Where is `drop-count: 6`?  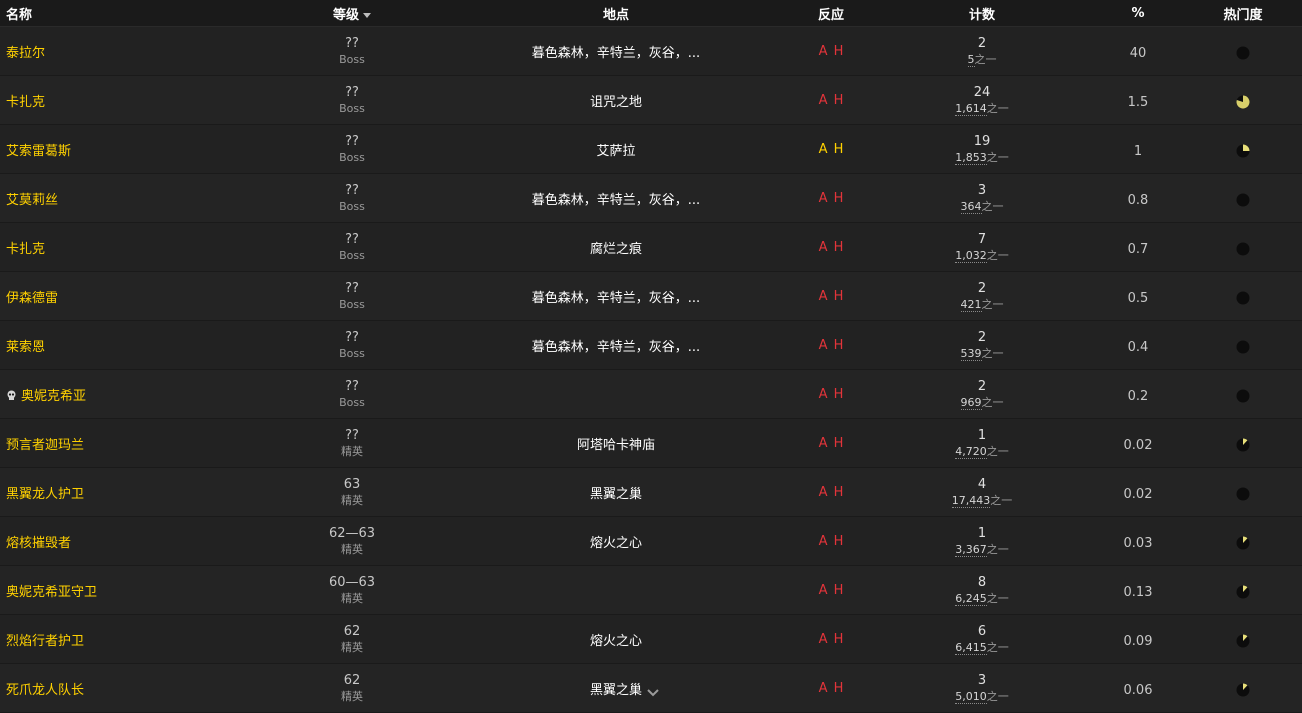
drop-count: 6 is located at coordinates (982, 631).